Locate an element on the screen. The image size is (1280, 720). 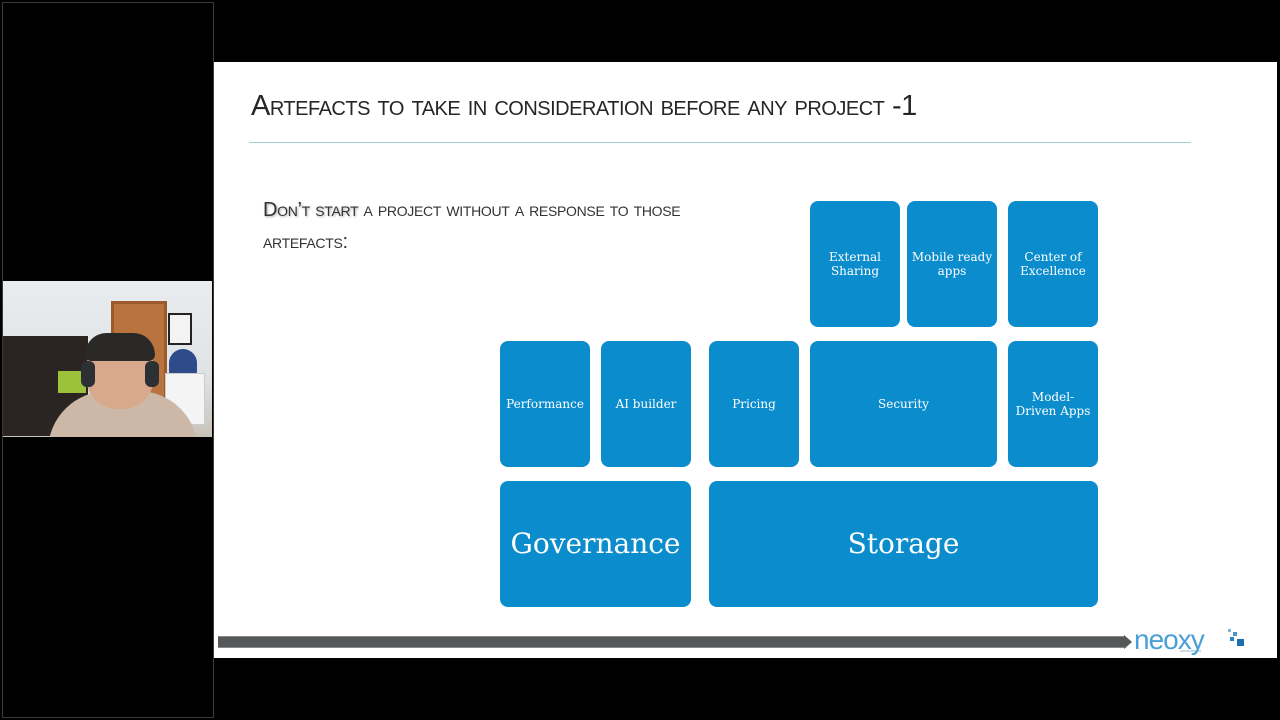
box-model-driven-apps: Model-Driven Apps is located at coordinates (1053, 404).